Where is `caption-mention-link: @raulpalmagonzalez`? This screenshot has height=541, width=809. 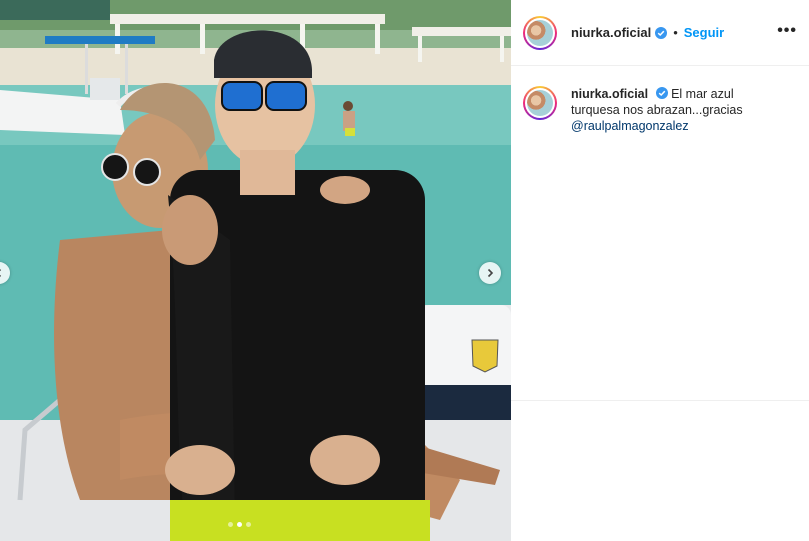
caption-mention-link: @raulpalmagonzalez is located at coordinates (630, 126).